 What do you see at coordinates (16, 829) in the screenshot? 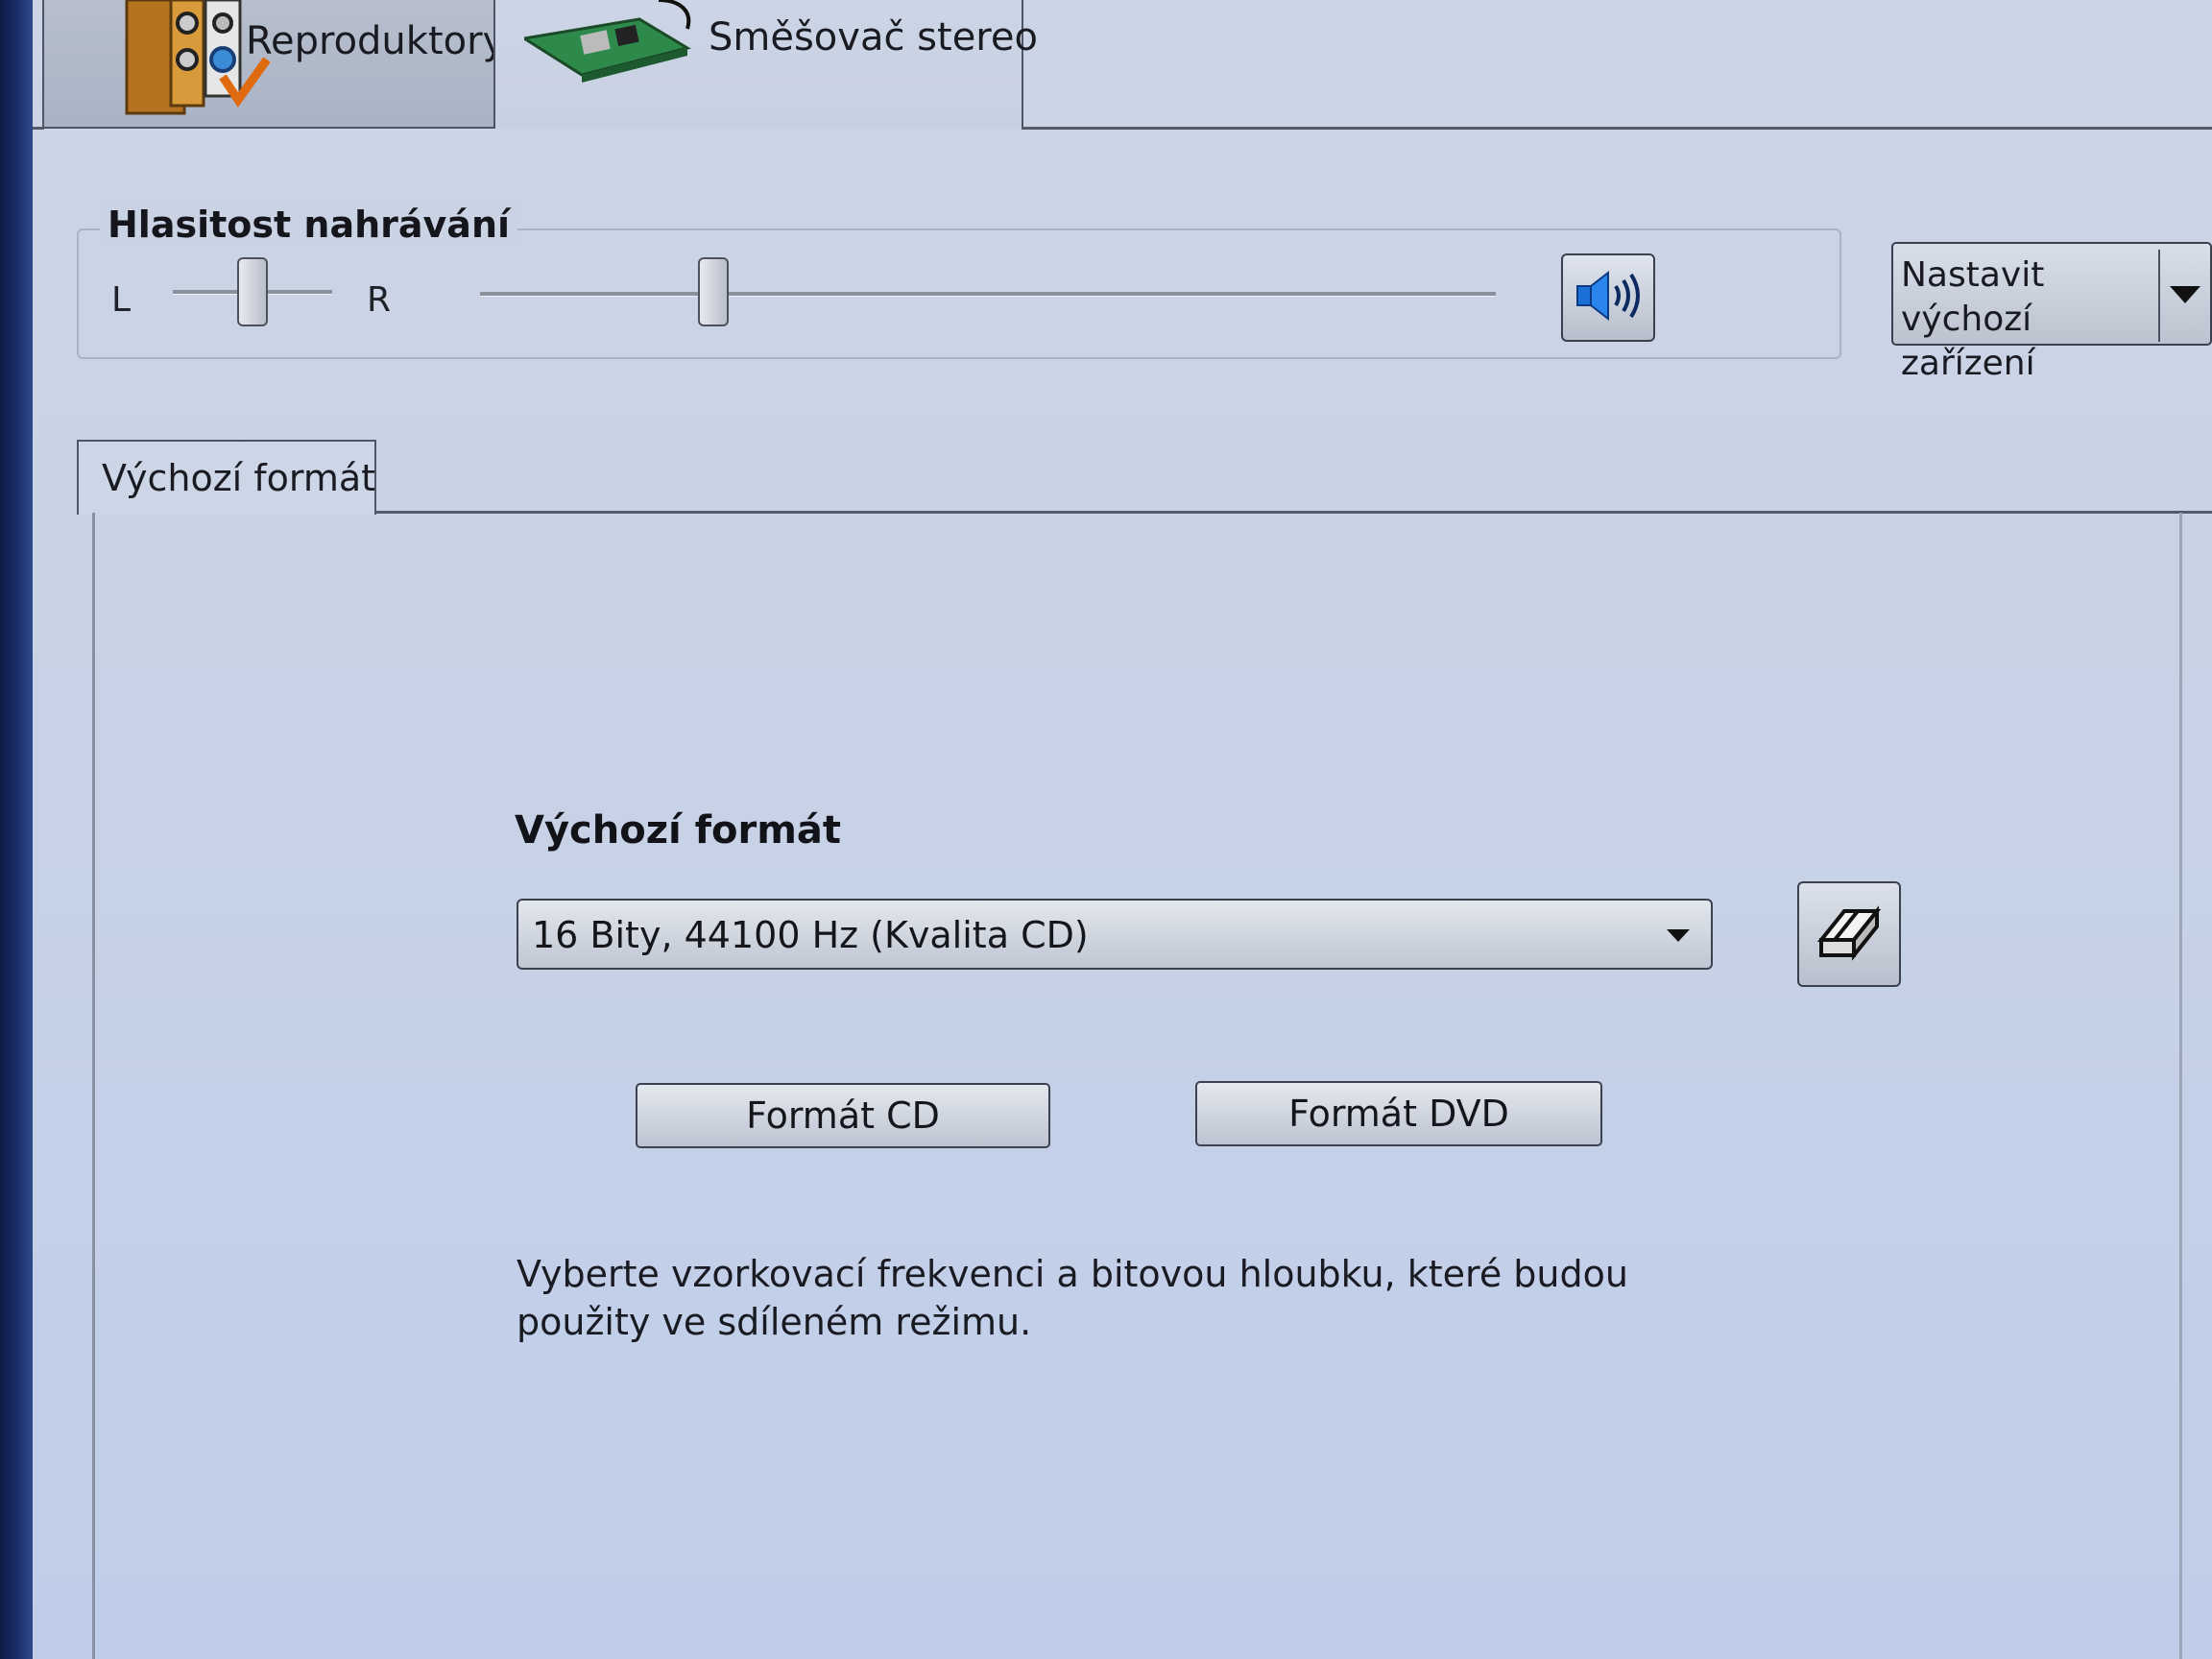
I see `desktop-edge` at bounding box center [16, 829].